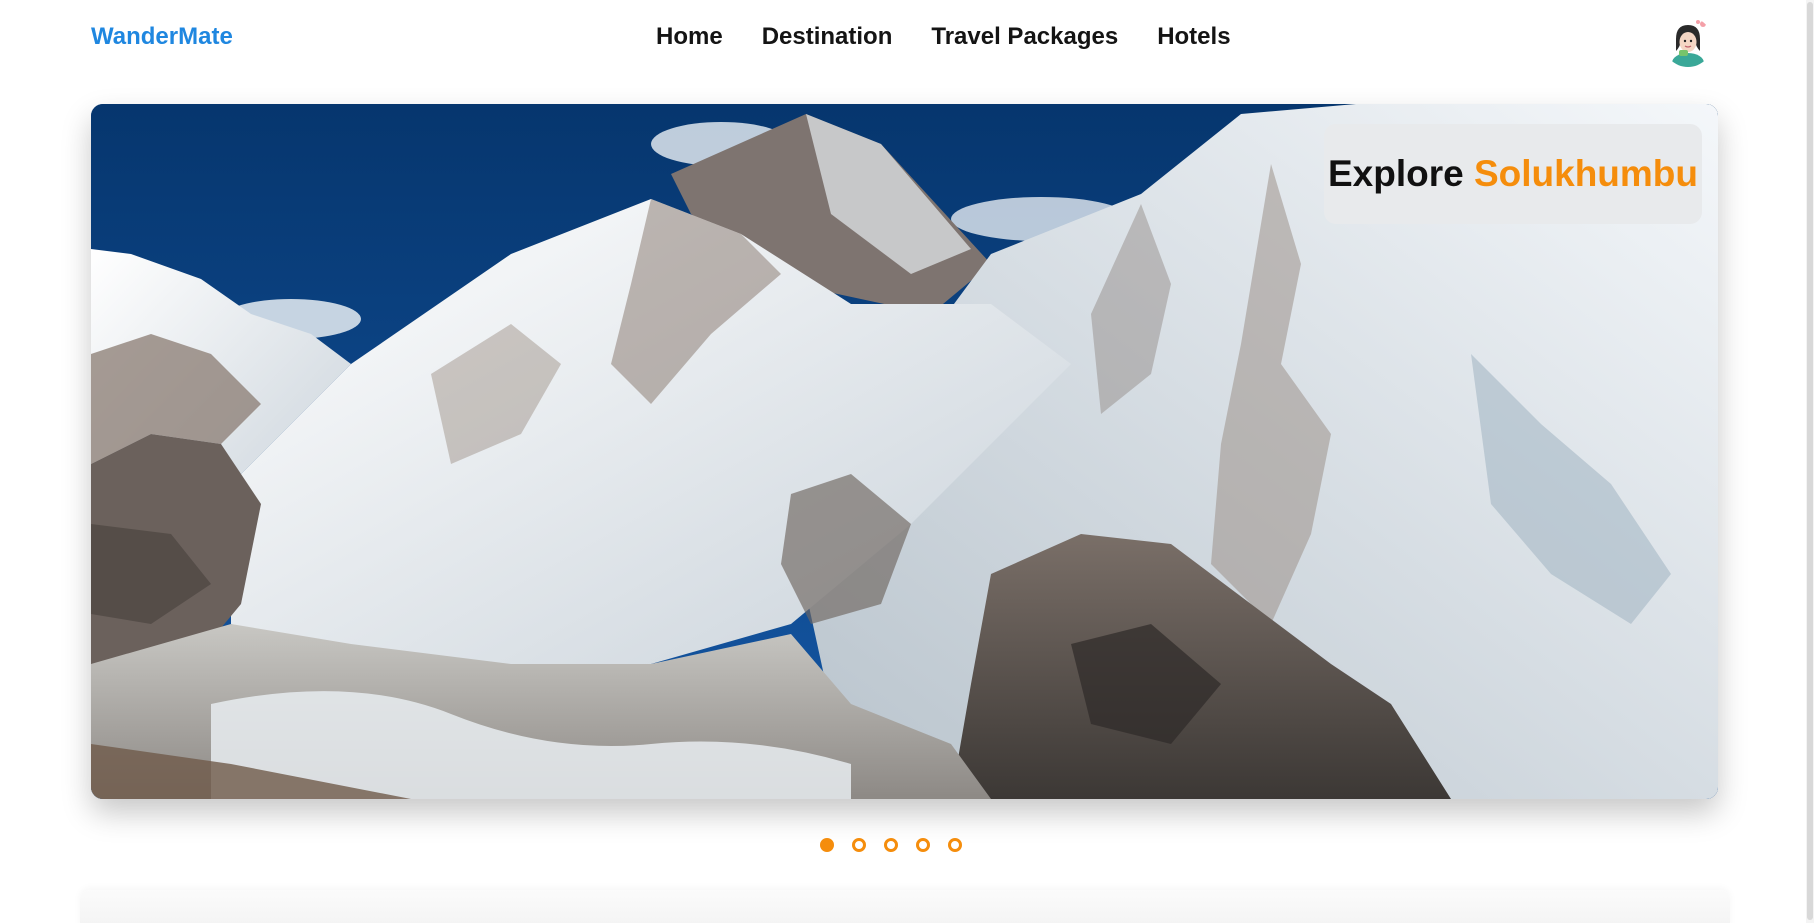 Image resolution: width=1814 pixels, height=923 pixels. Describe the element at coordinates (905, 906) in the screenshot. I see `next-section-edge` at that location.